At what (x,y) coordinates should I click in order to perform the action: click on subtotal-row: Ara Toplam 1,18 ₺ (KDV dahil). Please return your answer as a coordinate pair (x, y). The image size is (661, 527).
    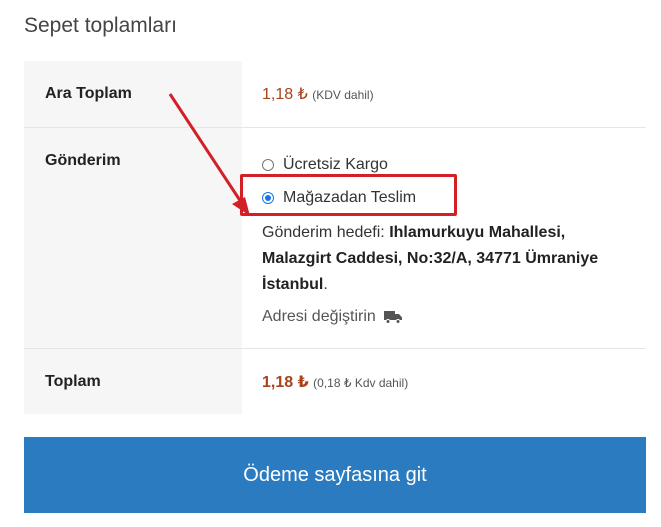
    Looking at the image, I should click on (335, 94).